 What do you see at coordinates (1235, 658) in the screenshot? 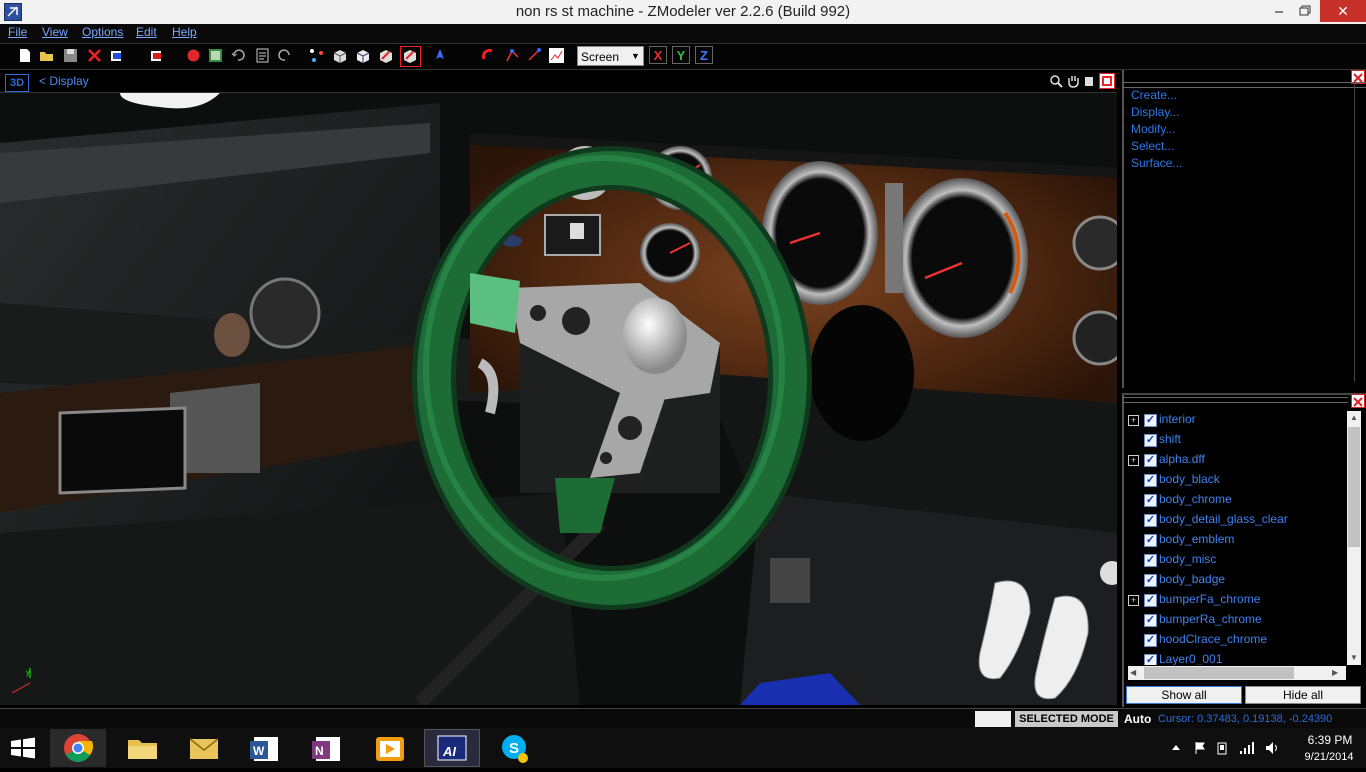
I see `tree-item-layer0-001: ✓ Layer0_001` at bounding box center [1235, 658].